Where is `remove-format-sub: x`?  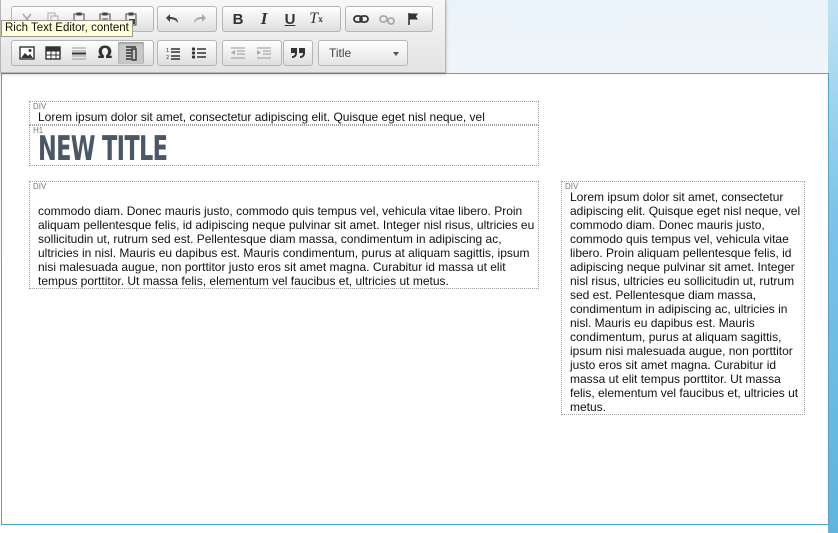 remove-format-sub: x is located at coordinates (320, 19).